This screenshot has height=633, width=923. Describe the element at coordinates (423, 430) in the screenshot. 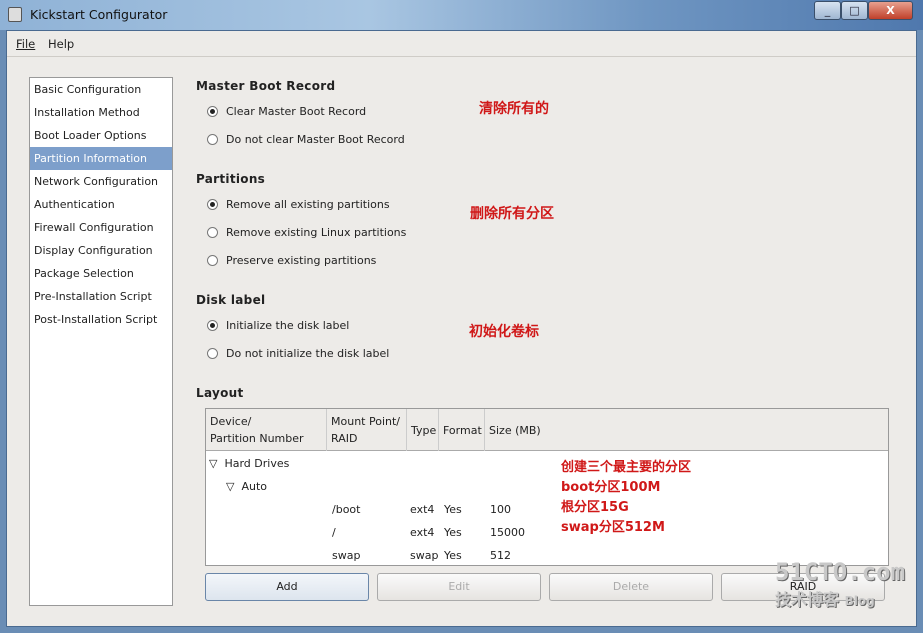

I see `col-type: Type` at that location.